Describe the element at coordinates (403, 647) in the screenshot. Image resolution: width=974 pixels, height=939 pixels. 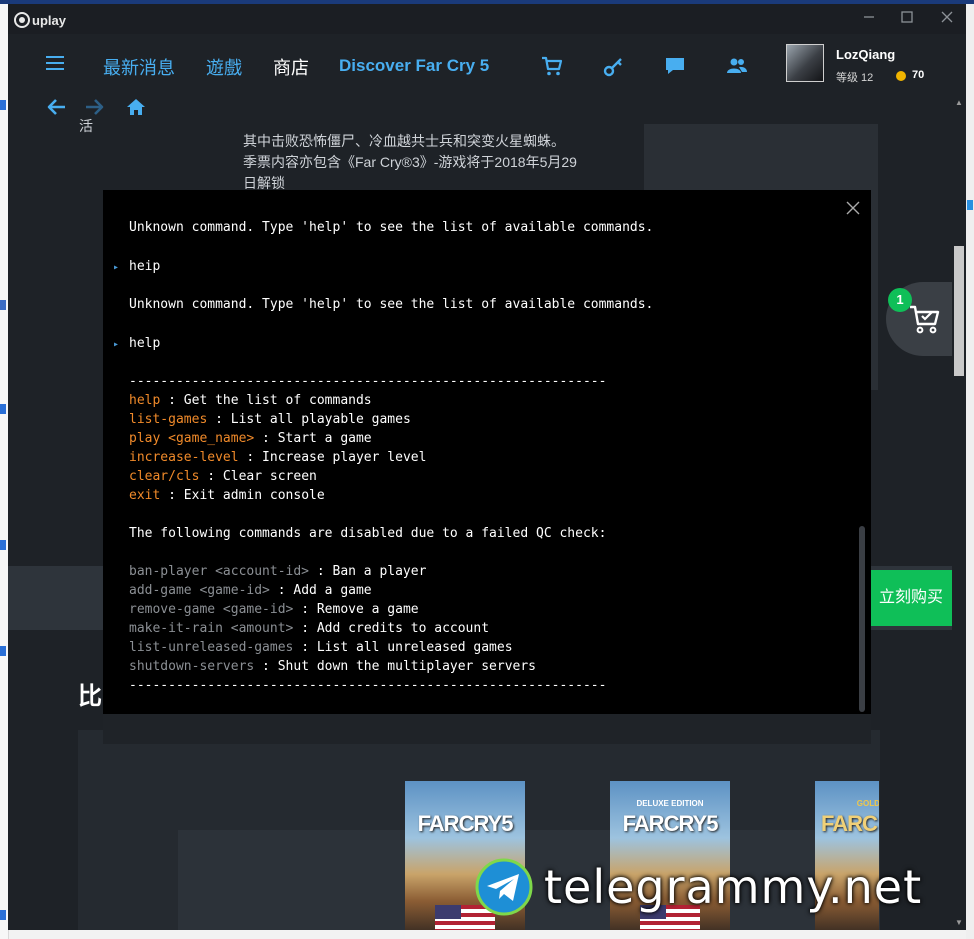
I see `command-desc: : List all unreleased games` at that location.